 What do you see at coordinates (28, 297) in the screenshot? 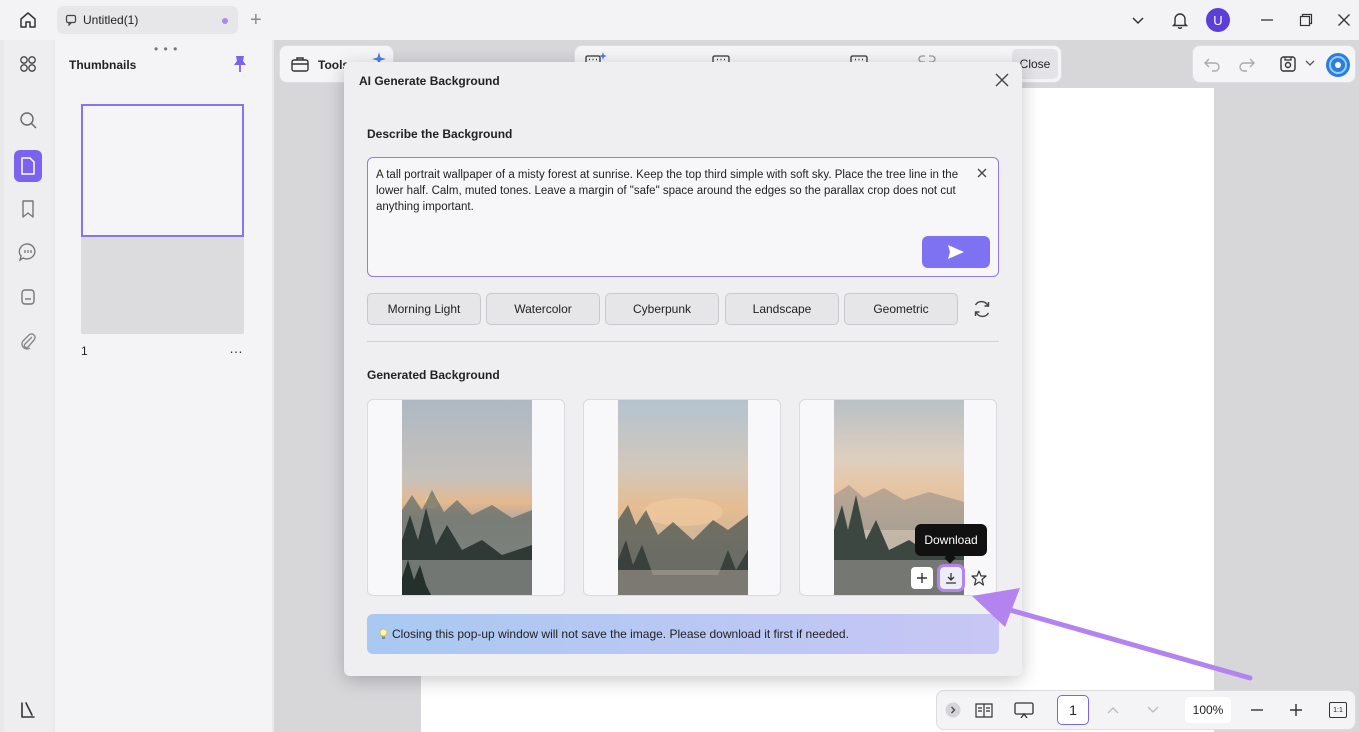
I see `stamp-icon` at bounding box center [28, 297].